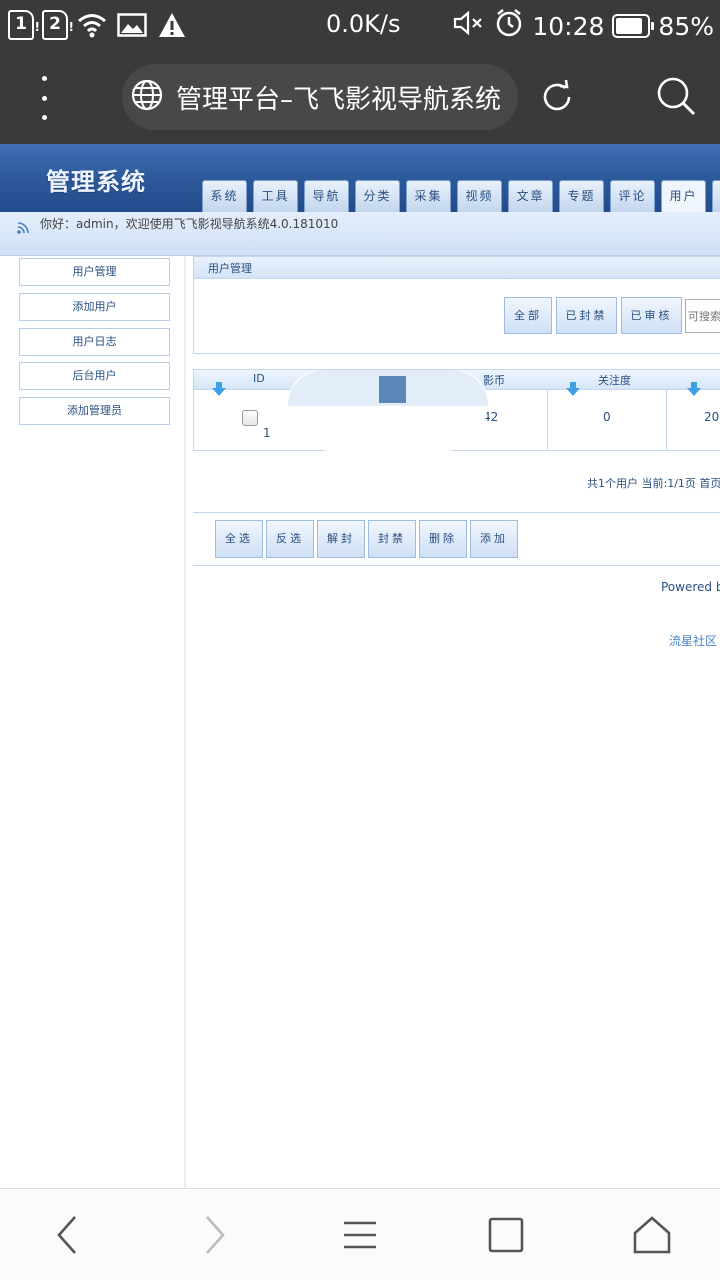  Describe the element at coordinates (250, 418) in the screenshot. I see `row-checkbox` at that location.